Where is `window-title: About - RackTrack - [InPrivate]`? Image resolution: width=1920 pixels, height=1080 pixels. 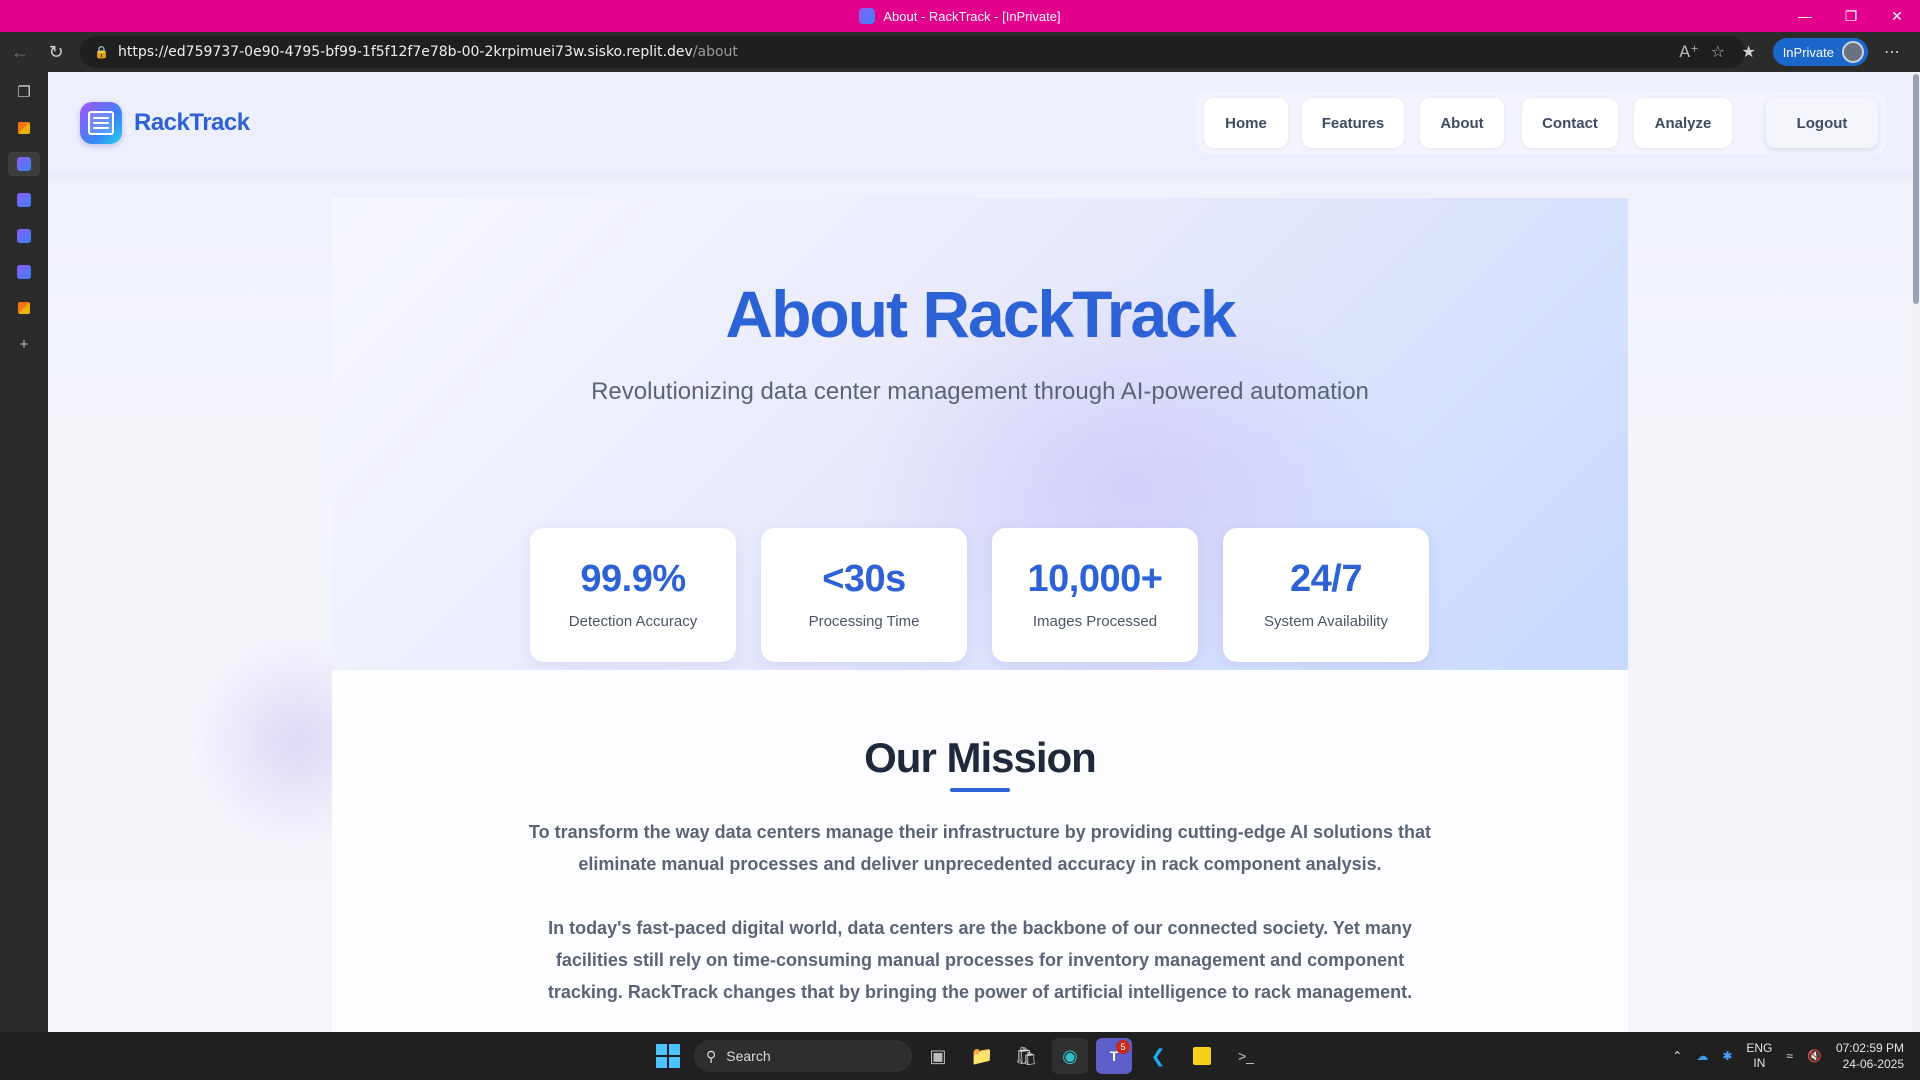
window-title: About - RackTrack - [InPrivate] is located at coordinates (960, 16).